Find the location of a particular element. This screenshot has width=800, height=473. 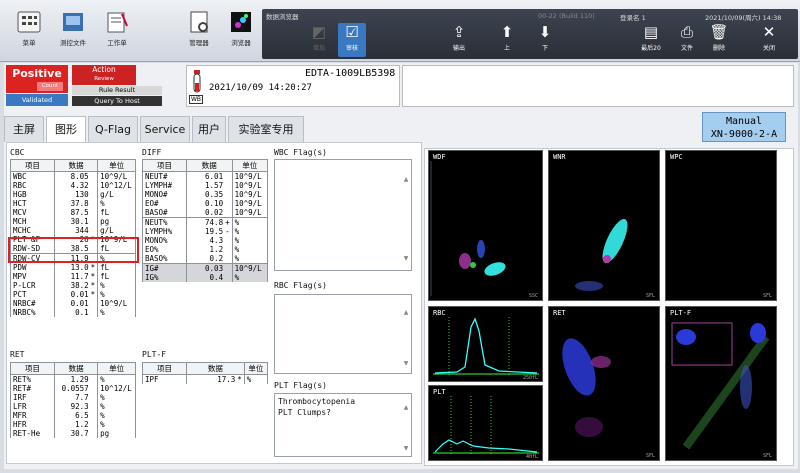

delete-button: 🗑 删除 is located at coordinates (719, 40).